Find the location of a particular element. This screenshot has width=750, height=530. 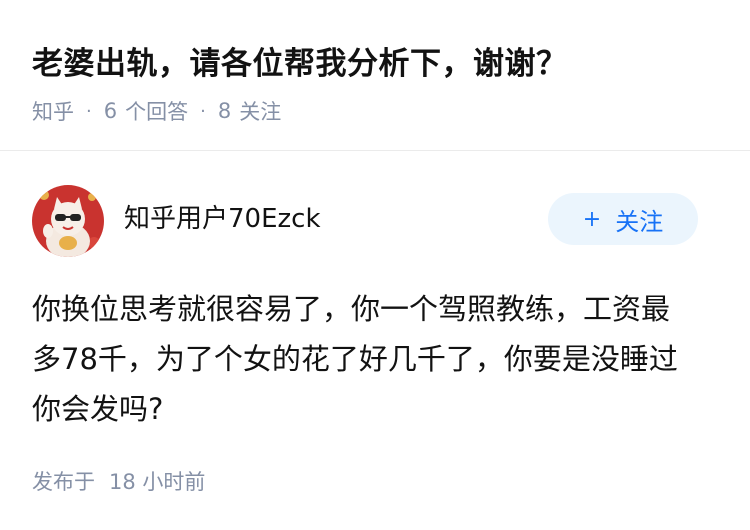

answer-line: 你换位思考就很容易了，你一个驾照教练，工资最 is located at coordinates (351, 309).